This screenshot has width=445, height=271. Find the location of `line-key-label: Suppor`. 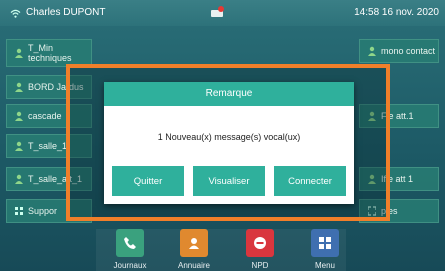

line-key-label: Suppor is located at coordinates (43, 211).